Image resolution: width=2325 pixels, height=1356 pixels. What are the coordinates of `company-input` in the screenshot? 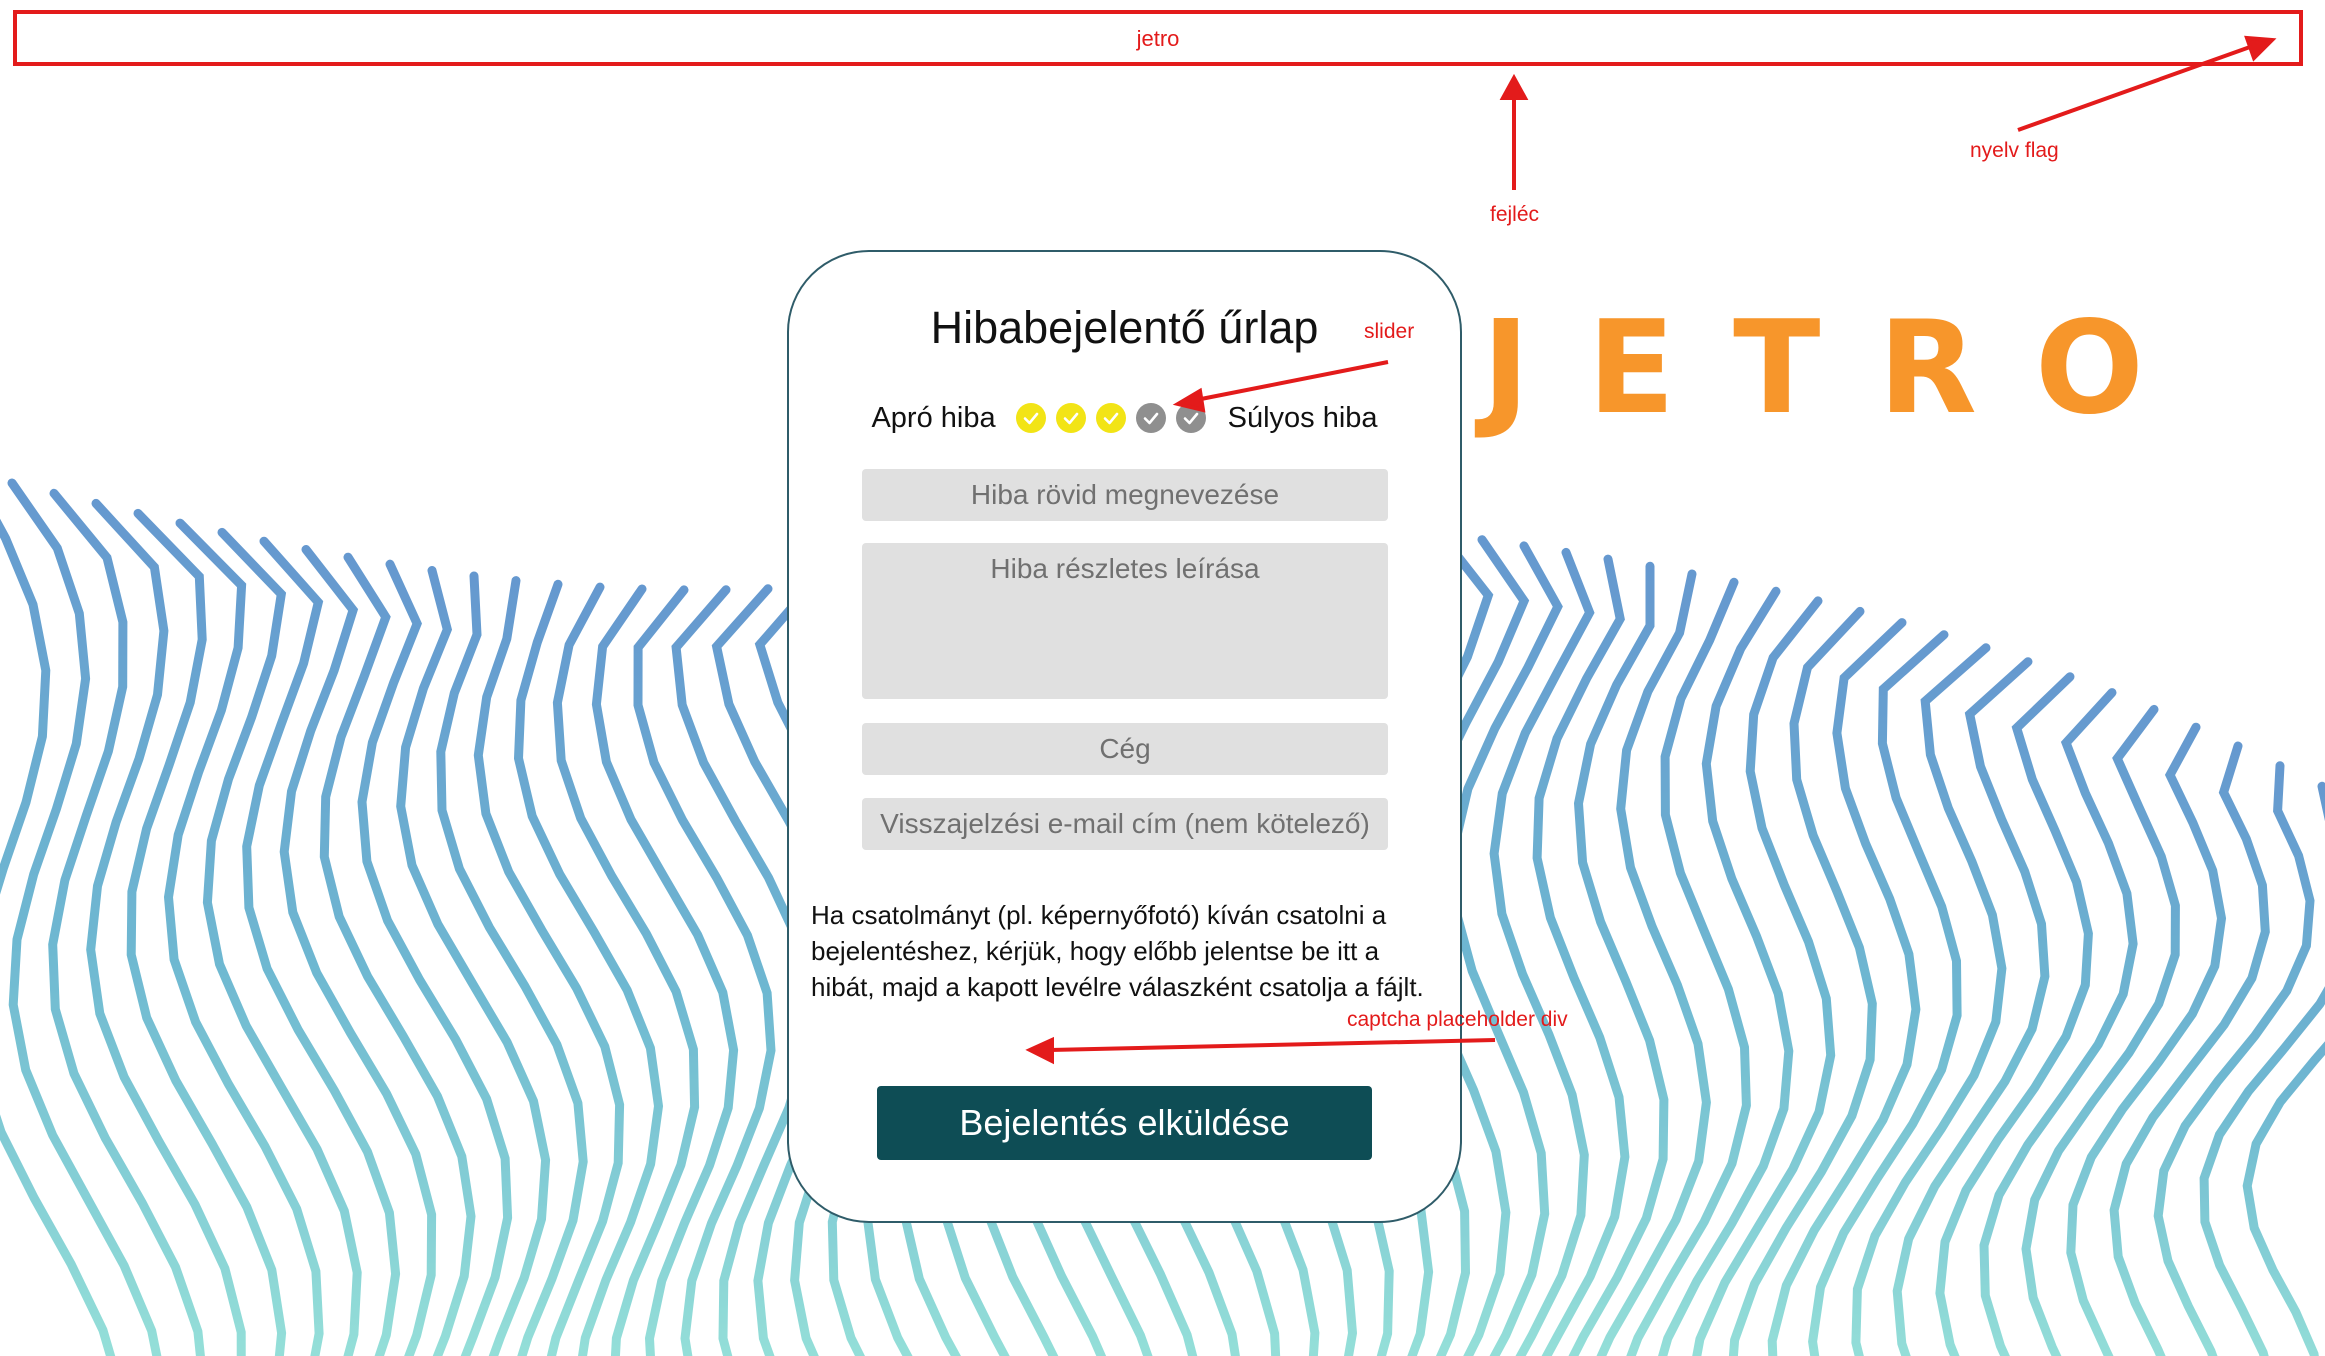 It's located at (1125, 749).